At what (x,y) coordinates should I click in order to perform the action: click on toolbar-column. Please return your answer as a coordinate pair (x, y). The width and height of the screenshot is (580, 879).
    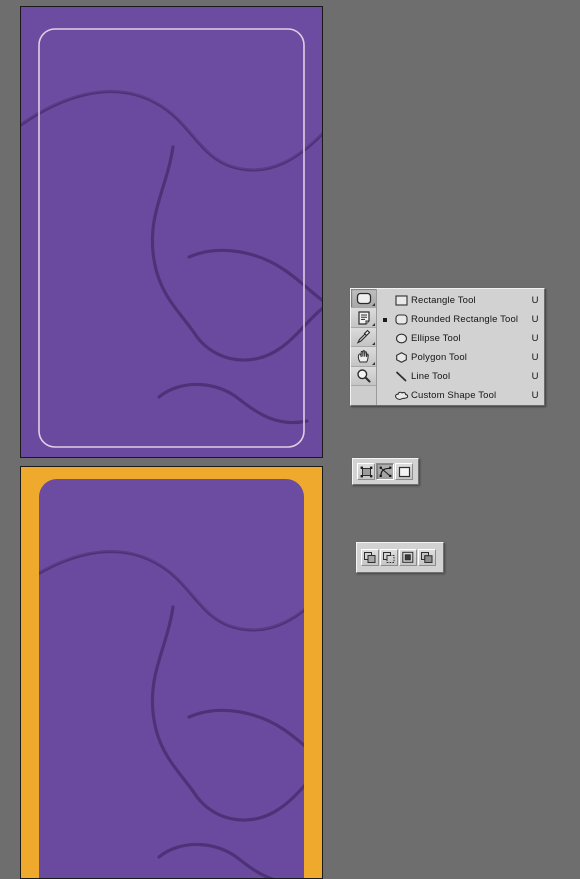
    Looking at the image, I should click on (364, 347).